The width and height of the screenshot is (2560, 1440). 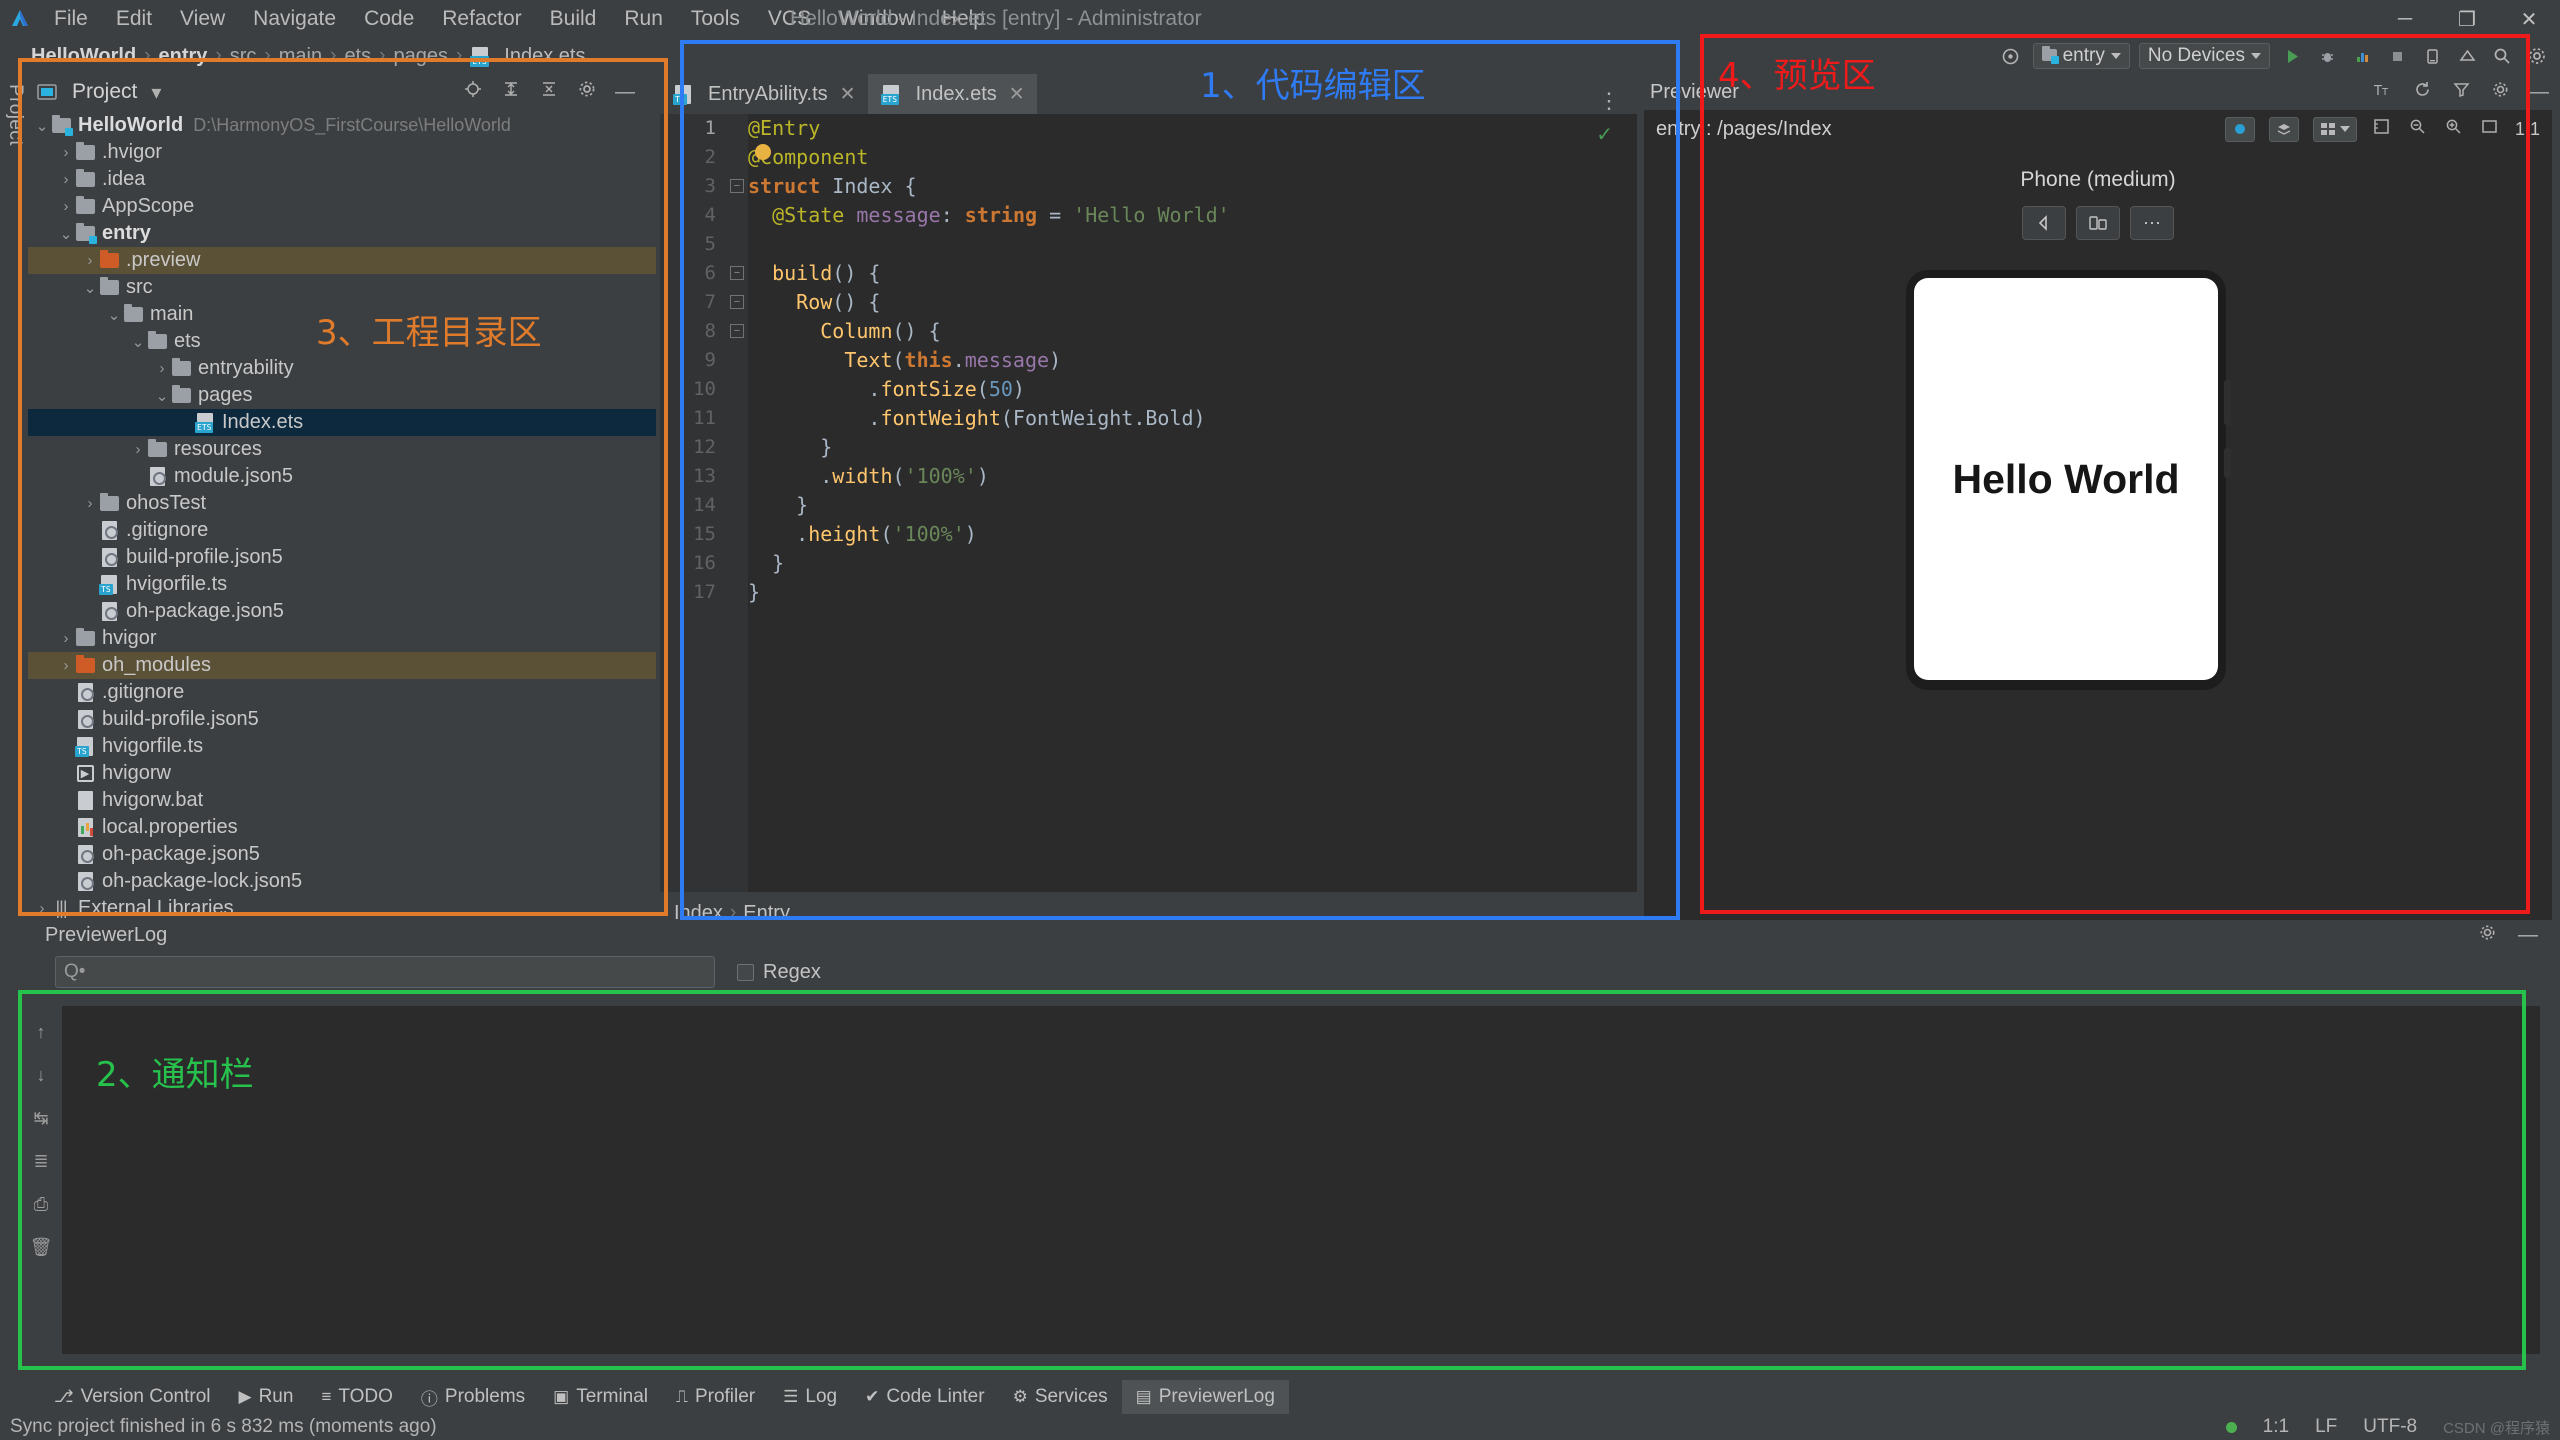 What do you see at coordinates (1184, 186) in the screenshot?
I see `code-line: struct Index {` at bounding box center [1184, 186].